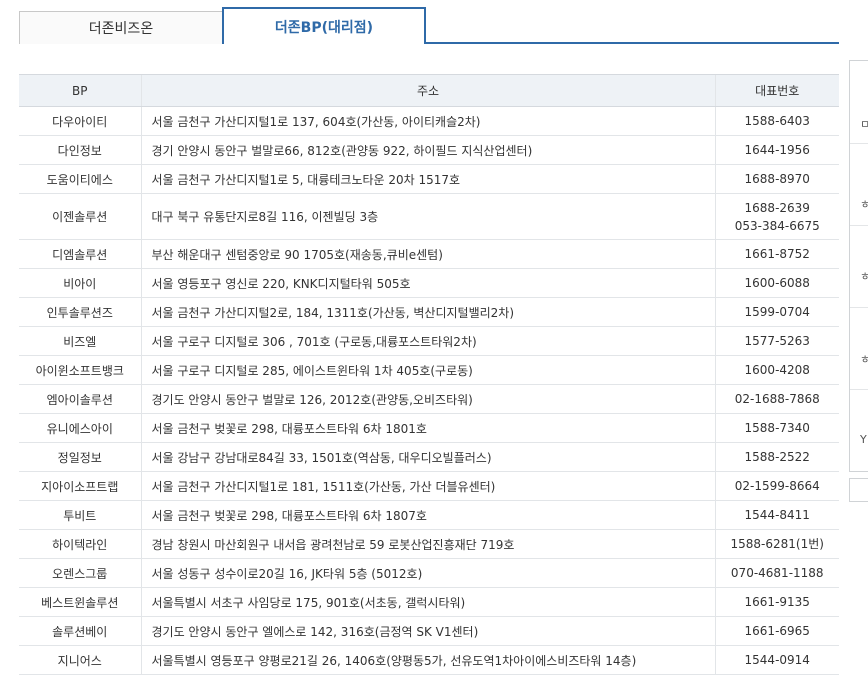  What do you see at coordinates (80, 486) in the screenshot?
I see `bp-name-cell: 지아이소프트랩` at bounding box center [80, 486].